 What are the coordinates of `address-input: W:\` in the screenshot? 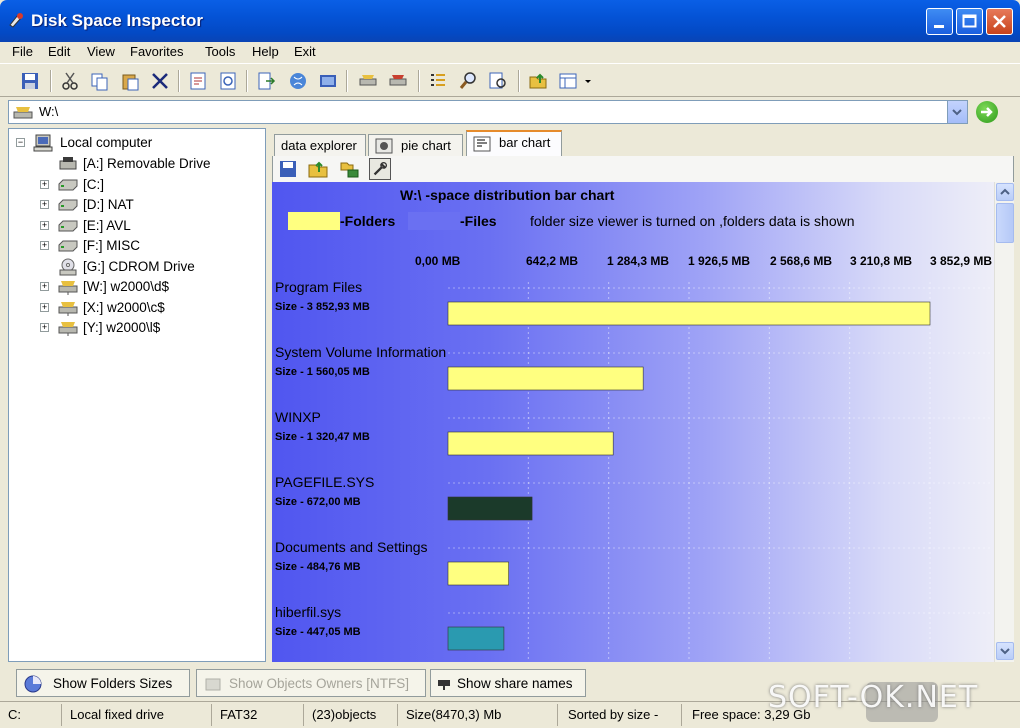 It's located at (488, 112).